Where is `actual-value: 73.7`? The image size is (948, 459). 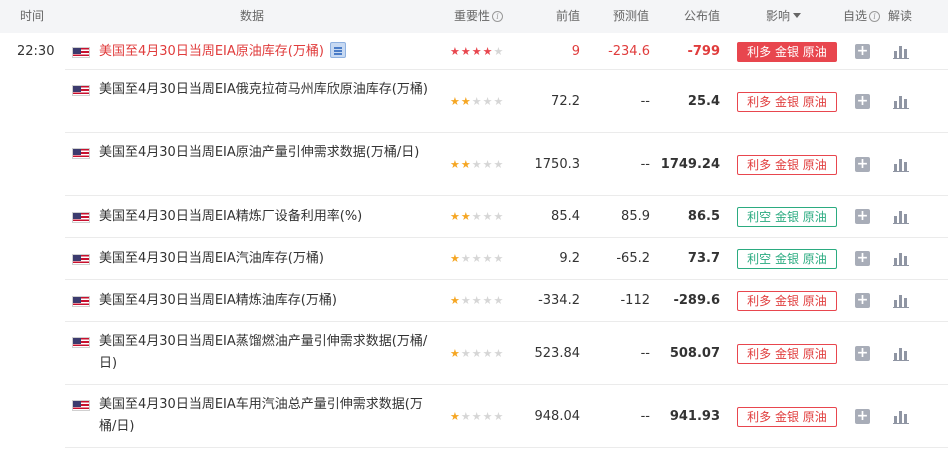
actual-value: 73.7 is located at coordinates (703, 258).